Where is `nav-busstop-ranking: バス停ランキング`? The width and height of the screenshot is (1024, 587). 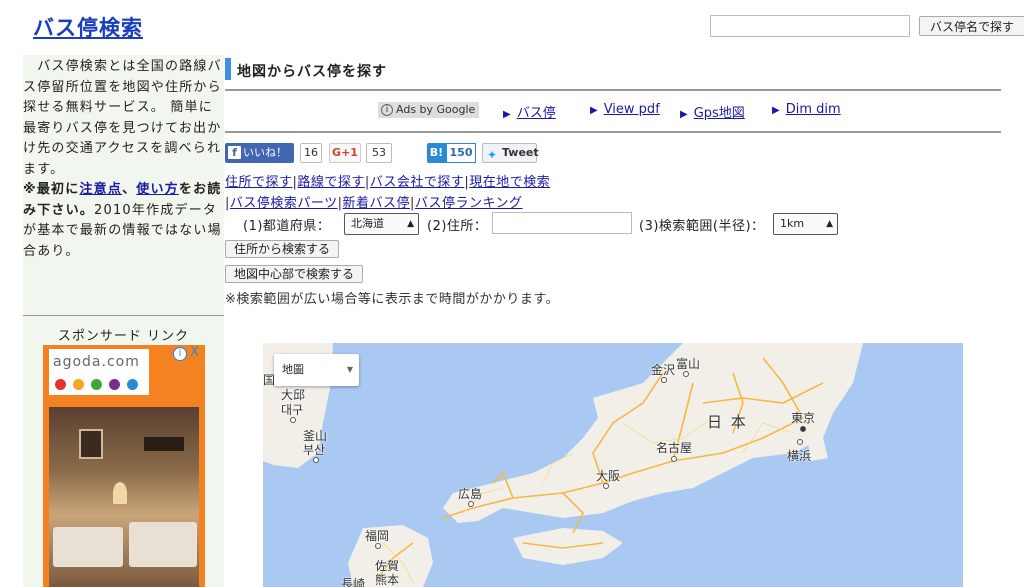 nav-busstop-ranking: バス停ランキング is located at coordinates (469, 203).